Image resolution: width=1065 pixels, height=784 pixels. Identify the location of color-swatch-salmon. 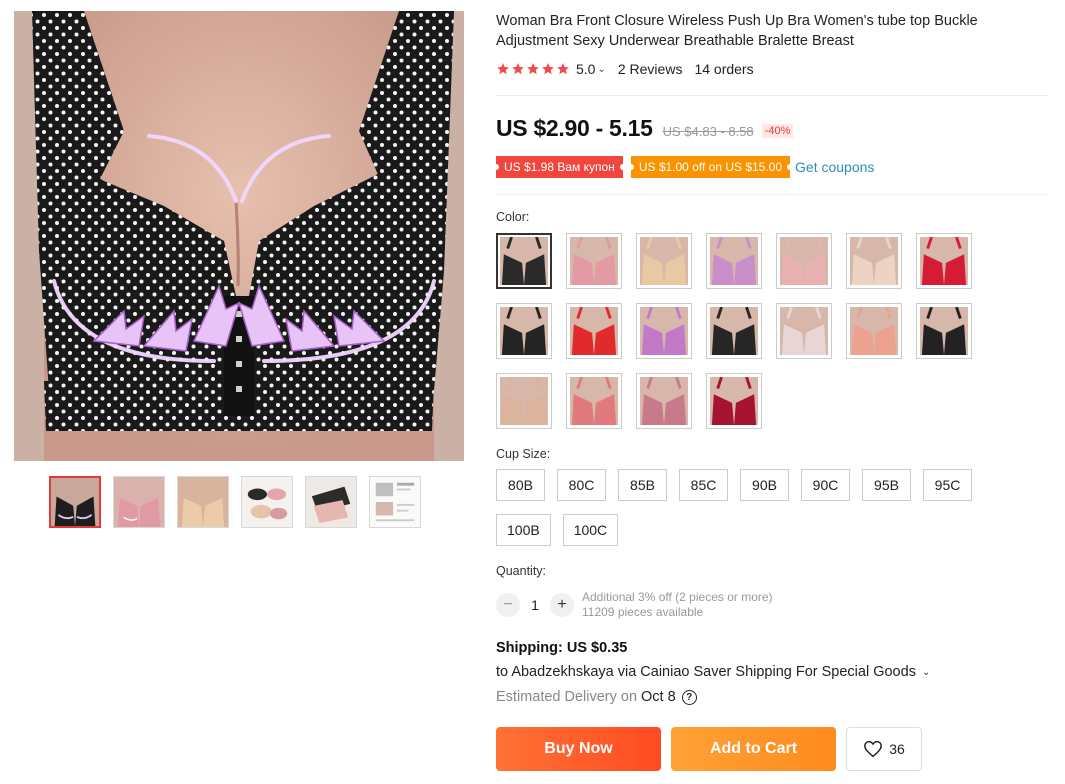
(874, 331).